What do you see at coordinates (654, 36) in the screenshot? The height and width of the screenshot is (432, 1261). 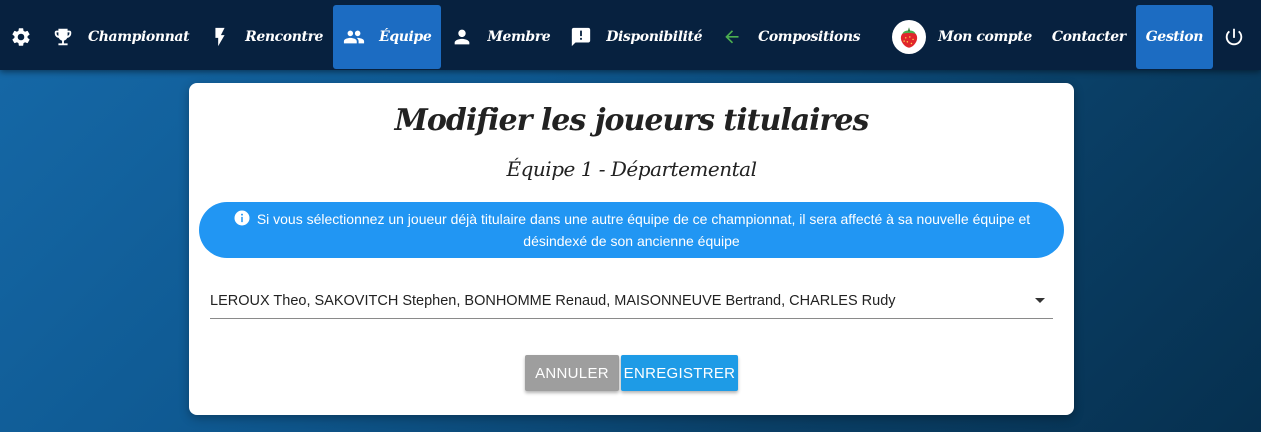 I see `nav-disponibilite-label: Disponibilité` at bounding box center [654, 36].